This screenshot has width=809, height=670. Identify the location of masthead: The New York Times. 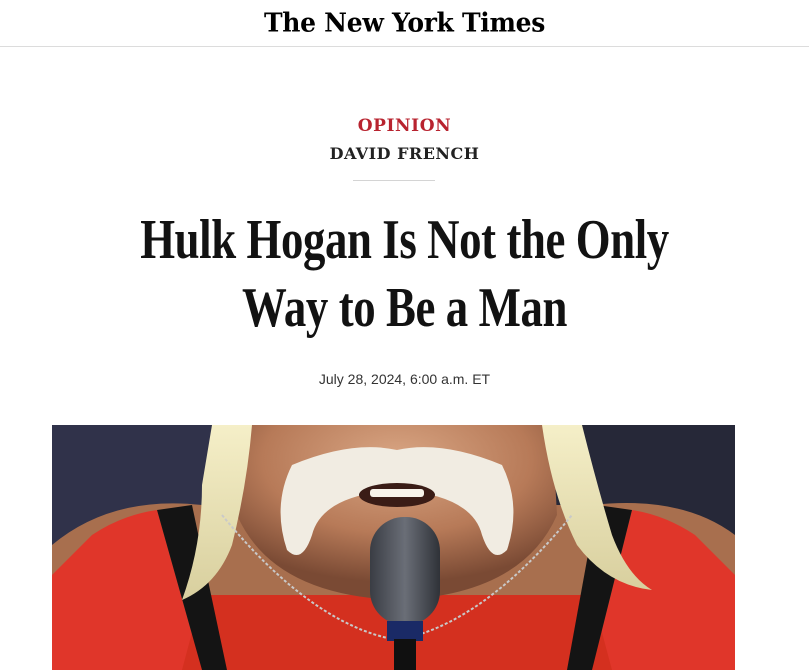
(404, 23).